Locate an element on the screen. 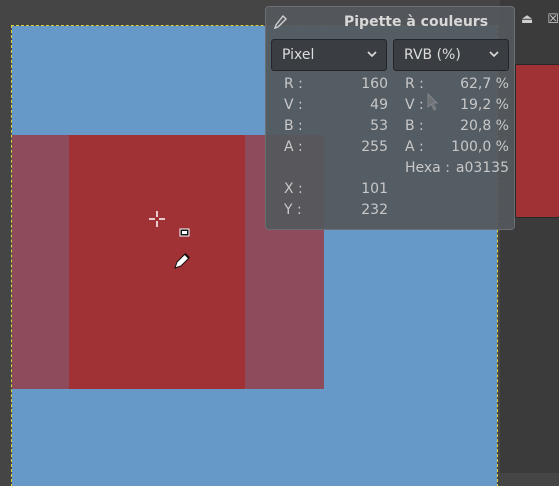  percent-label: V : is located at coordinates (414, 105).